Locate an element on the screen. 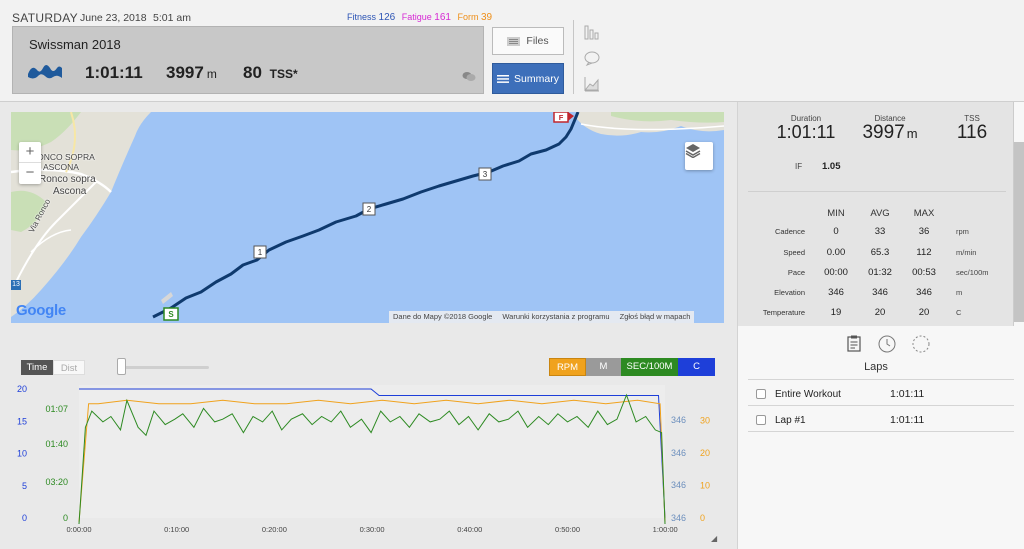 The width and height of the screenshot is (1024, 549). stats-divider is located at coordinates (877, 191).